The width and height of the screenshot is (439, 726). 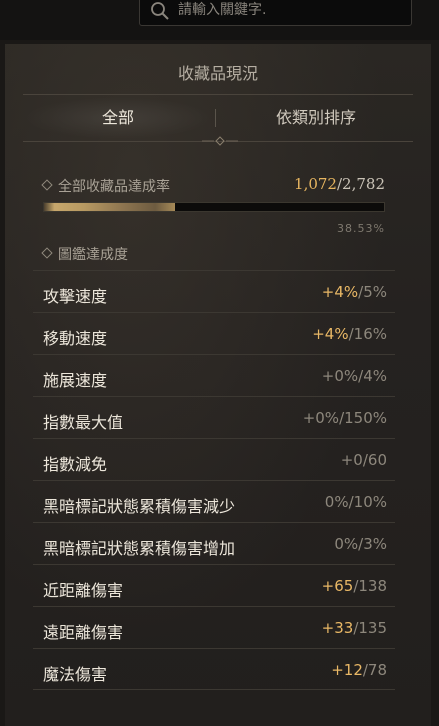 I want to click on stat-row: 黑暗標記狀態累積傷害增加 0%/3%, so click(x=214, y=543).